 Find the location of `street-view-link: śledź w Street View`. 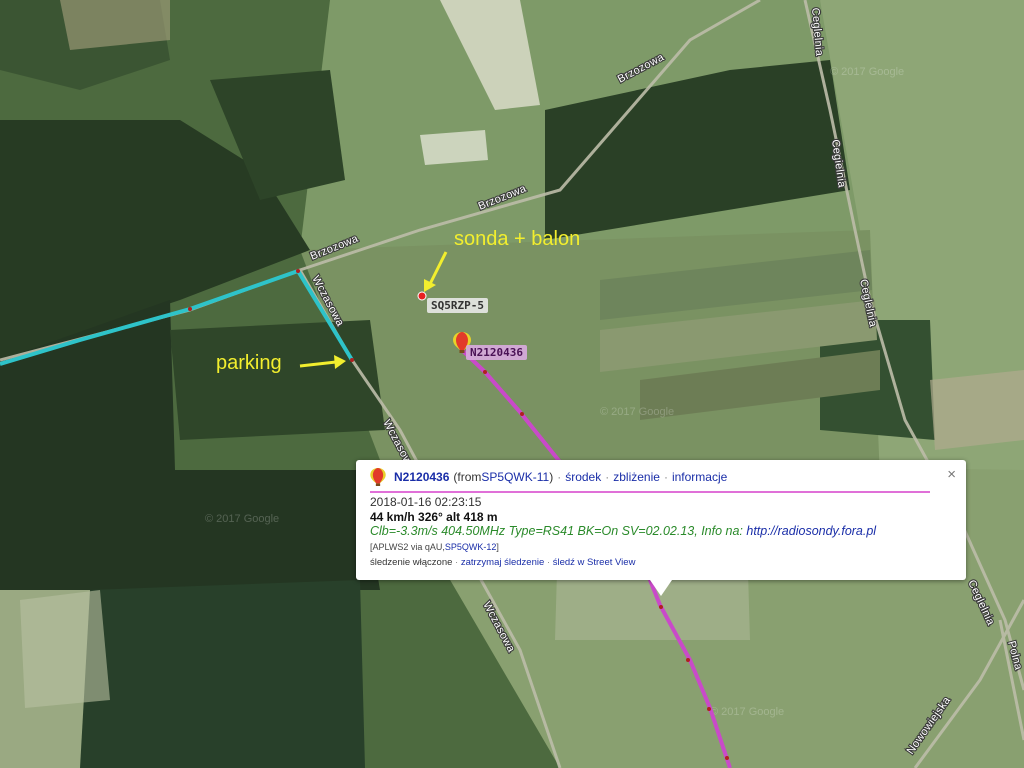

street-view-link: śledź w Street View is located at coordinates (594, 562).